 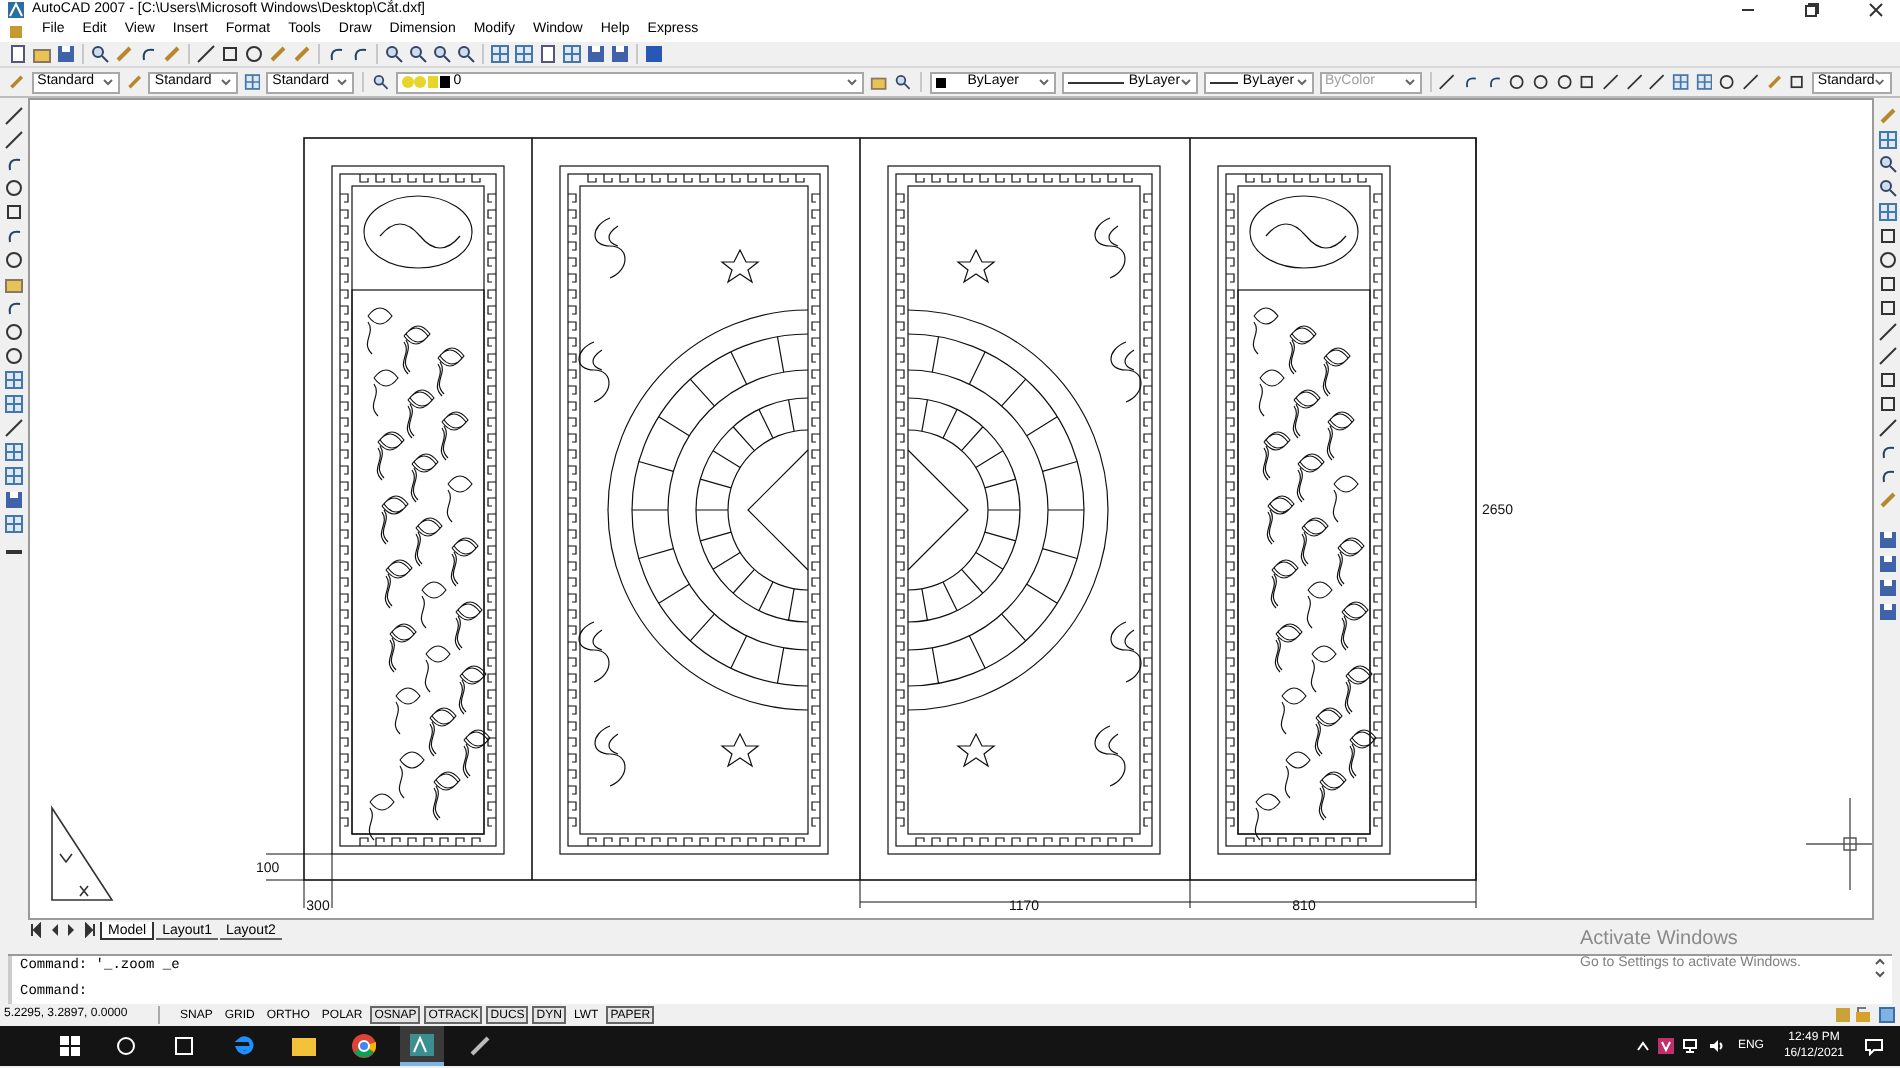 I want to click on activation-title: Activate Windows, so click(x=1660, y=940).